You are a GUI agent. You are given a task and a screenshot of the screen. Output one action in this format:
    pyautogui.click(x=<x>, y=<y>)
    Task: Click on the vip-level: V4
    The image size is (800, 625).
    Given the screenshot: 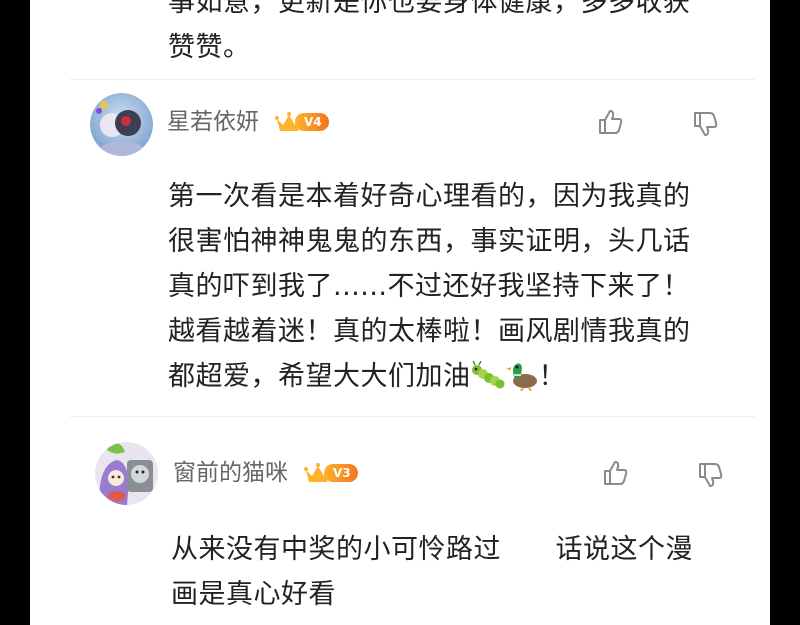 What is the action you would take?
    pyautogui.click(x=312, y=122)
    